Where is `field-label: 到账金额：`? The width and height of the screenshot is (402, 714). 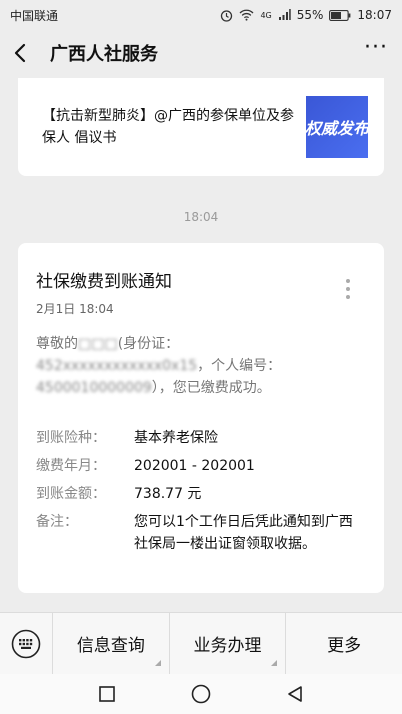
field-label: 到账金额： is located at coordinates (71, 494).